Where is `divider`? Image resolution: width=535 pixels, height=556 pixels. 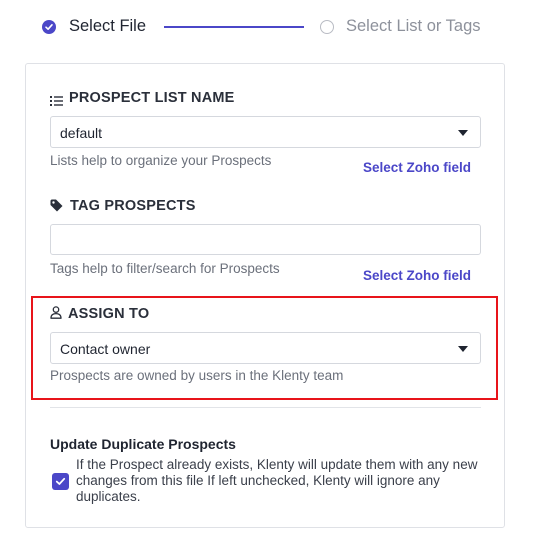 divider is located at coordinates (265, 407).